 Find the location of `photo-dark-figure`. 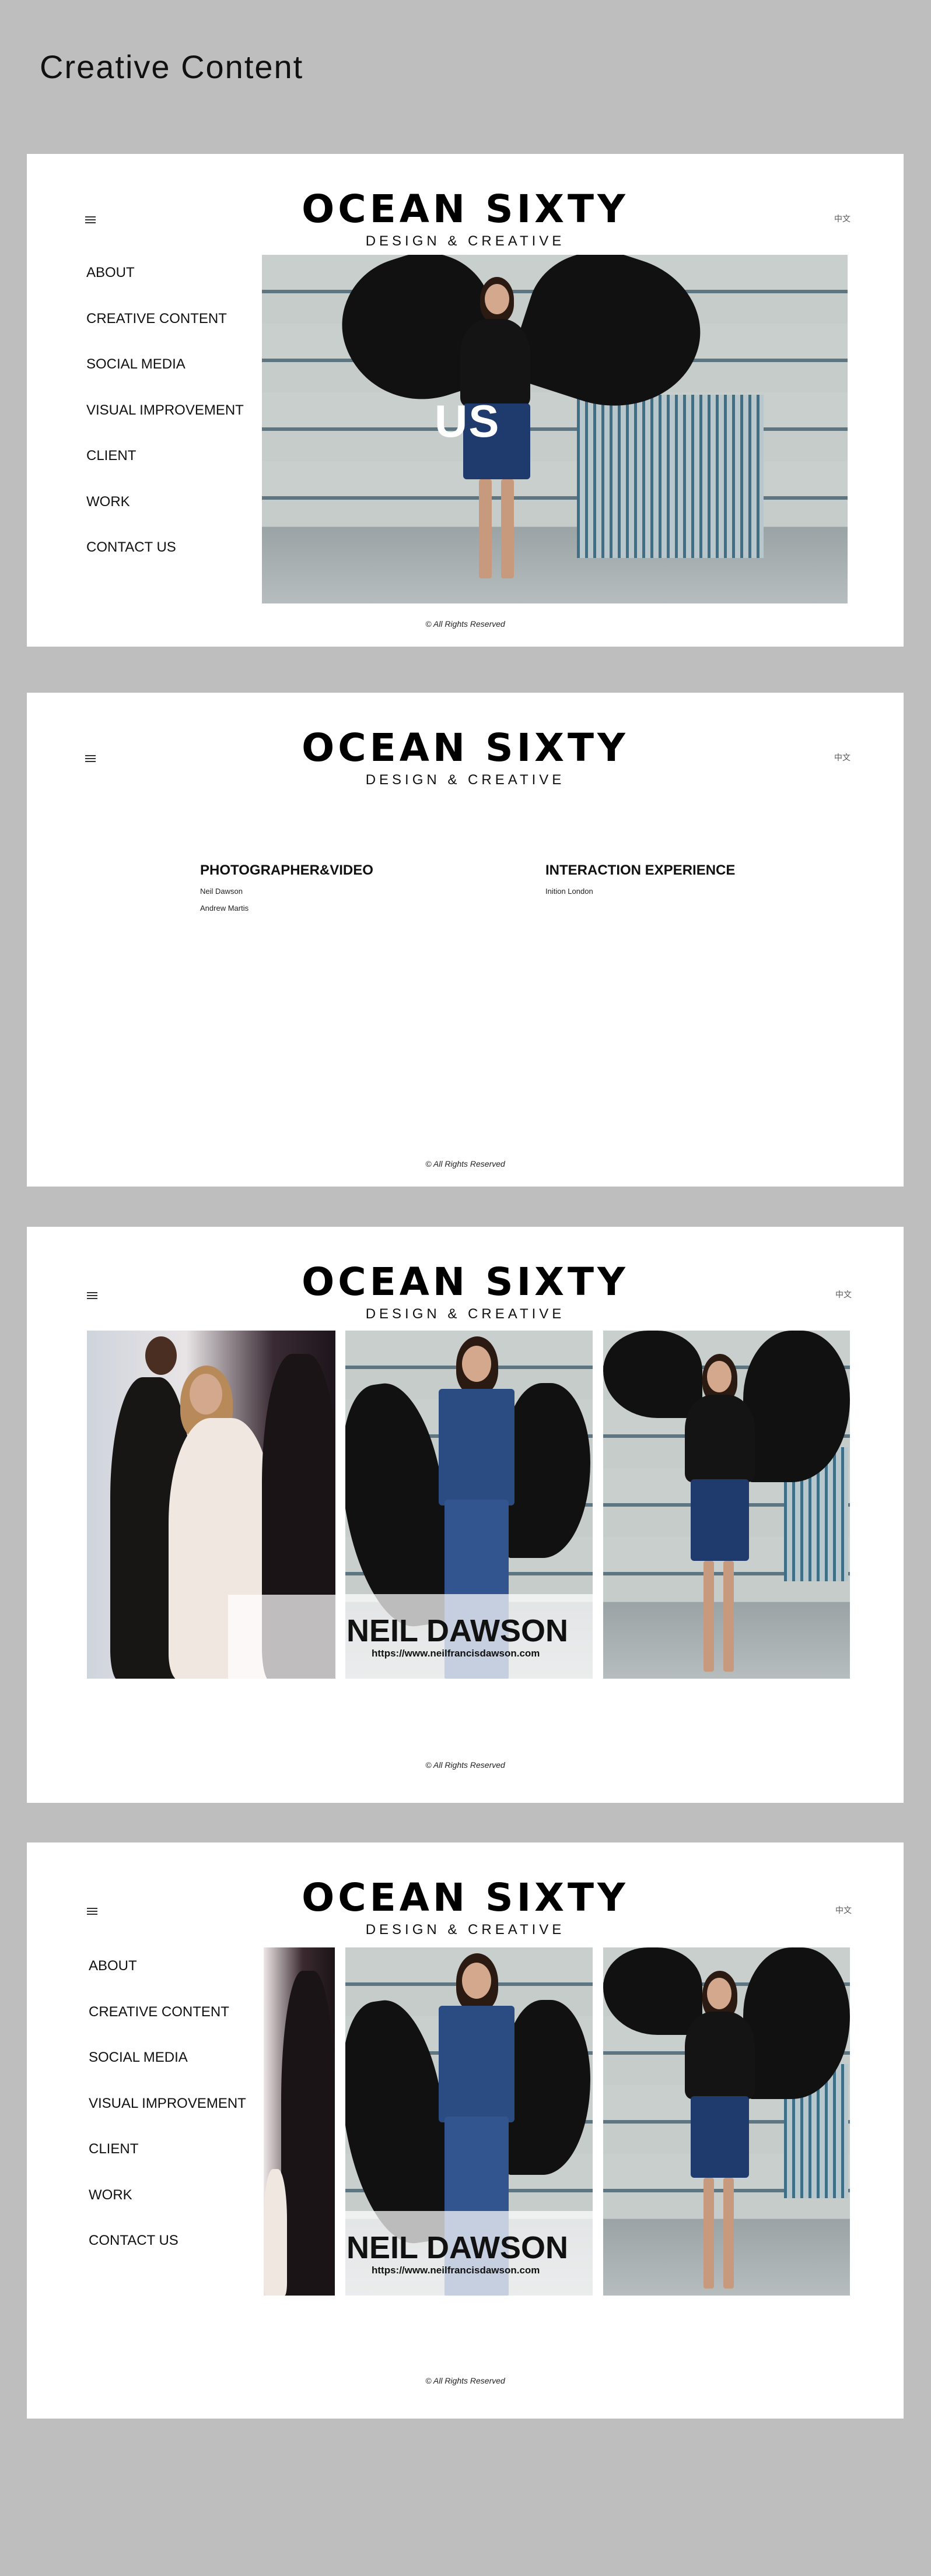

photo-dark-figure is located at coordinates (308, 2133).